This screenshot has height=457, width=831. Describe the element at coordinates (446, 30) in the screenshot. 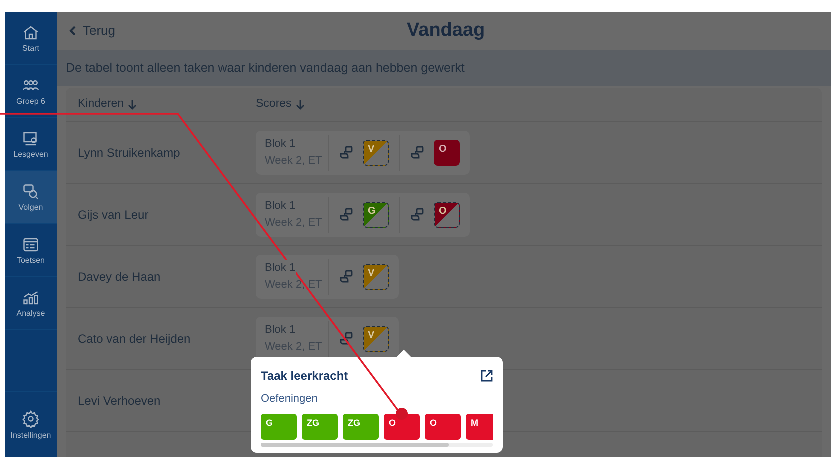

I see `page-title: Vandaag` at that location.